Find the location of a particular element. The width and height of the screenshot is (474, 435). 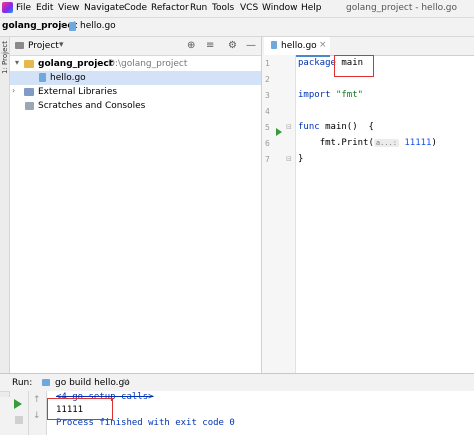

menu-file: File is located at coordinates (23, 8).